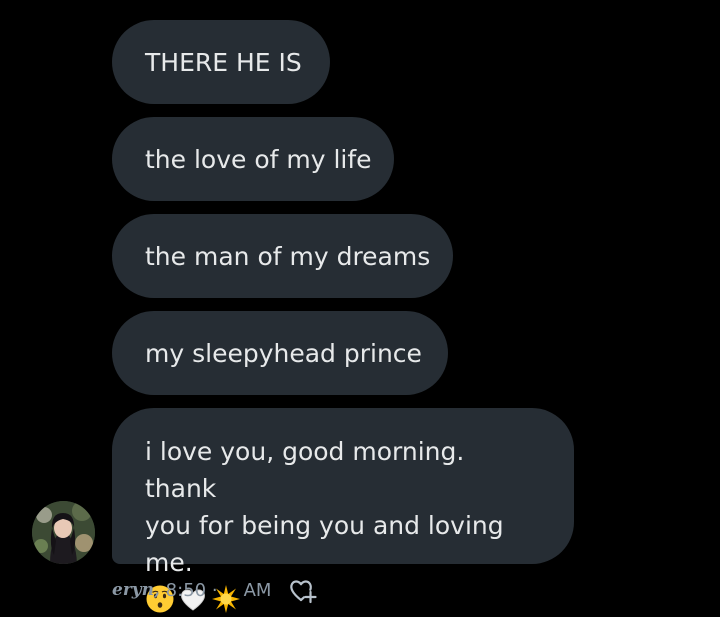  What do you see at coordinates (288, 256) in the screenshot?
I see `message-text: the man of my dreams` at bounding box center [288, 256].